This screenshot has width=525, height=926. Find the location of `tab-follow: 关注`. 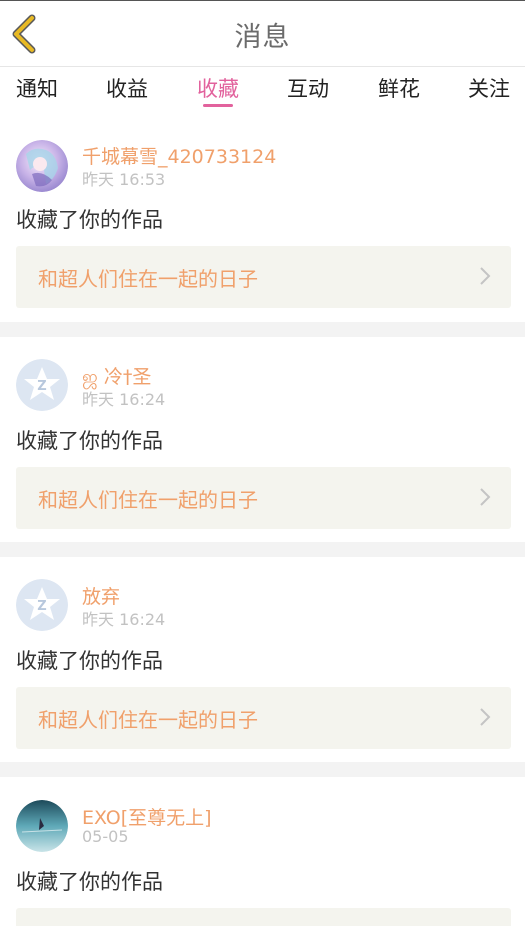

tab-follow: 关注 is located at coordinates (489, 88).